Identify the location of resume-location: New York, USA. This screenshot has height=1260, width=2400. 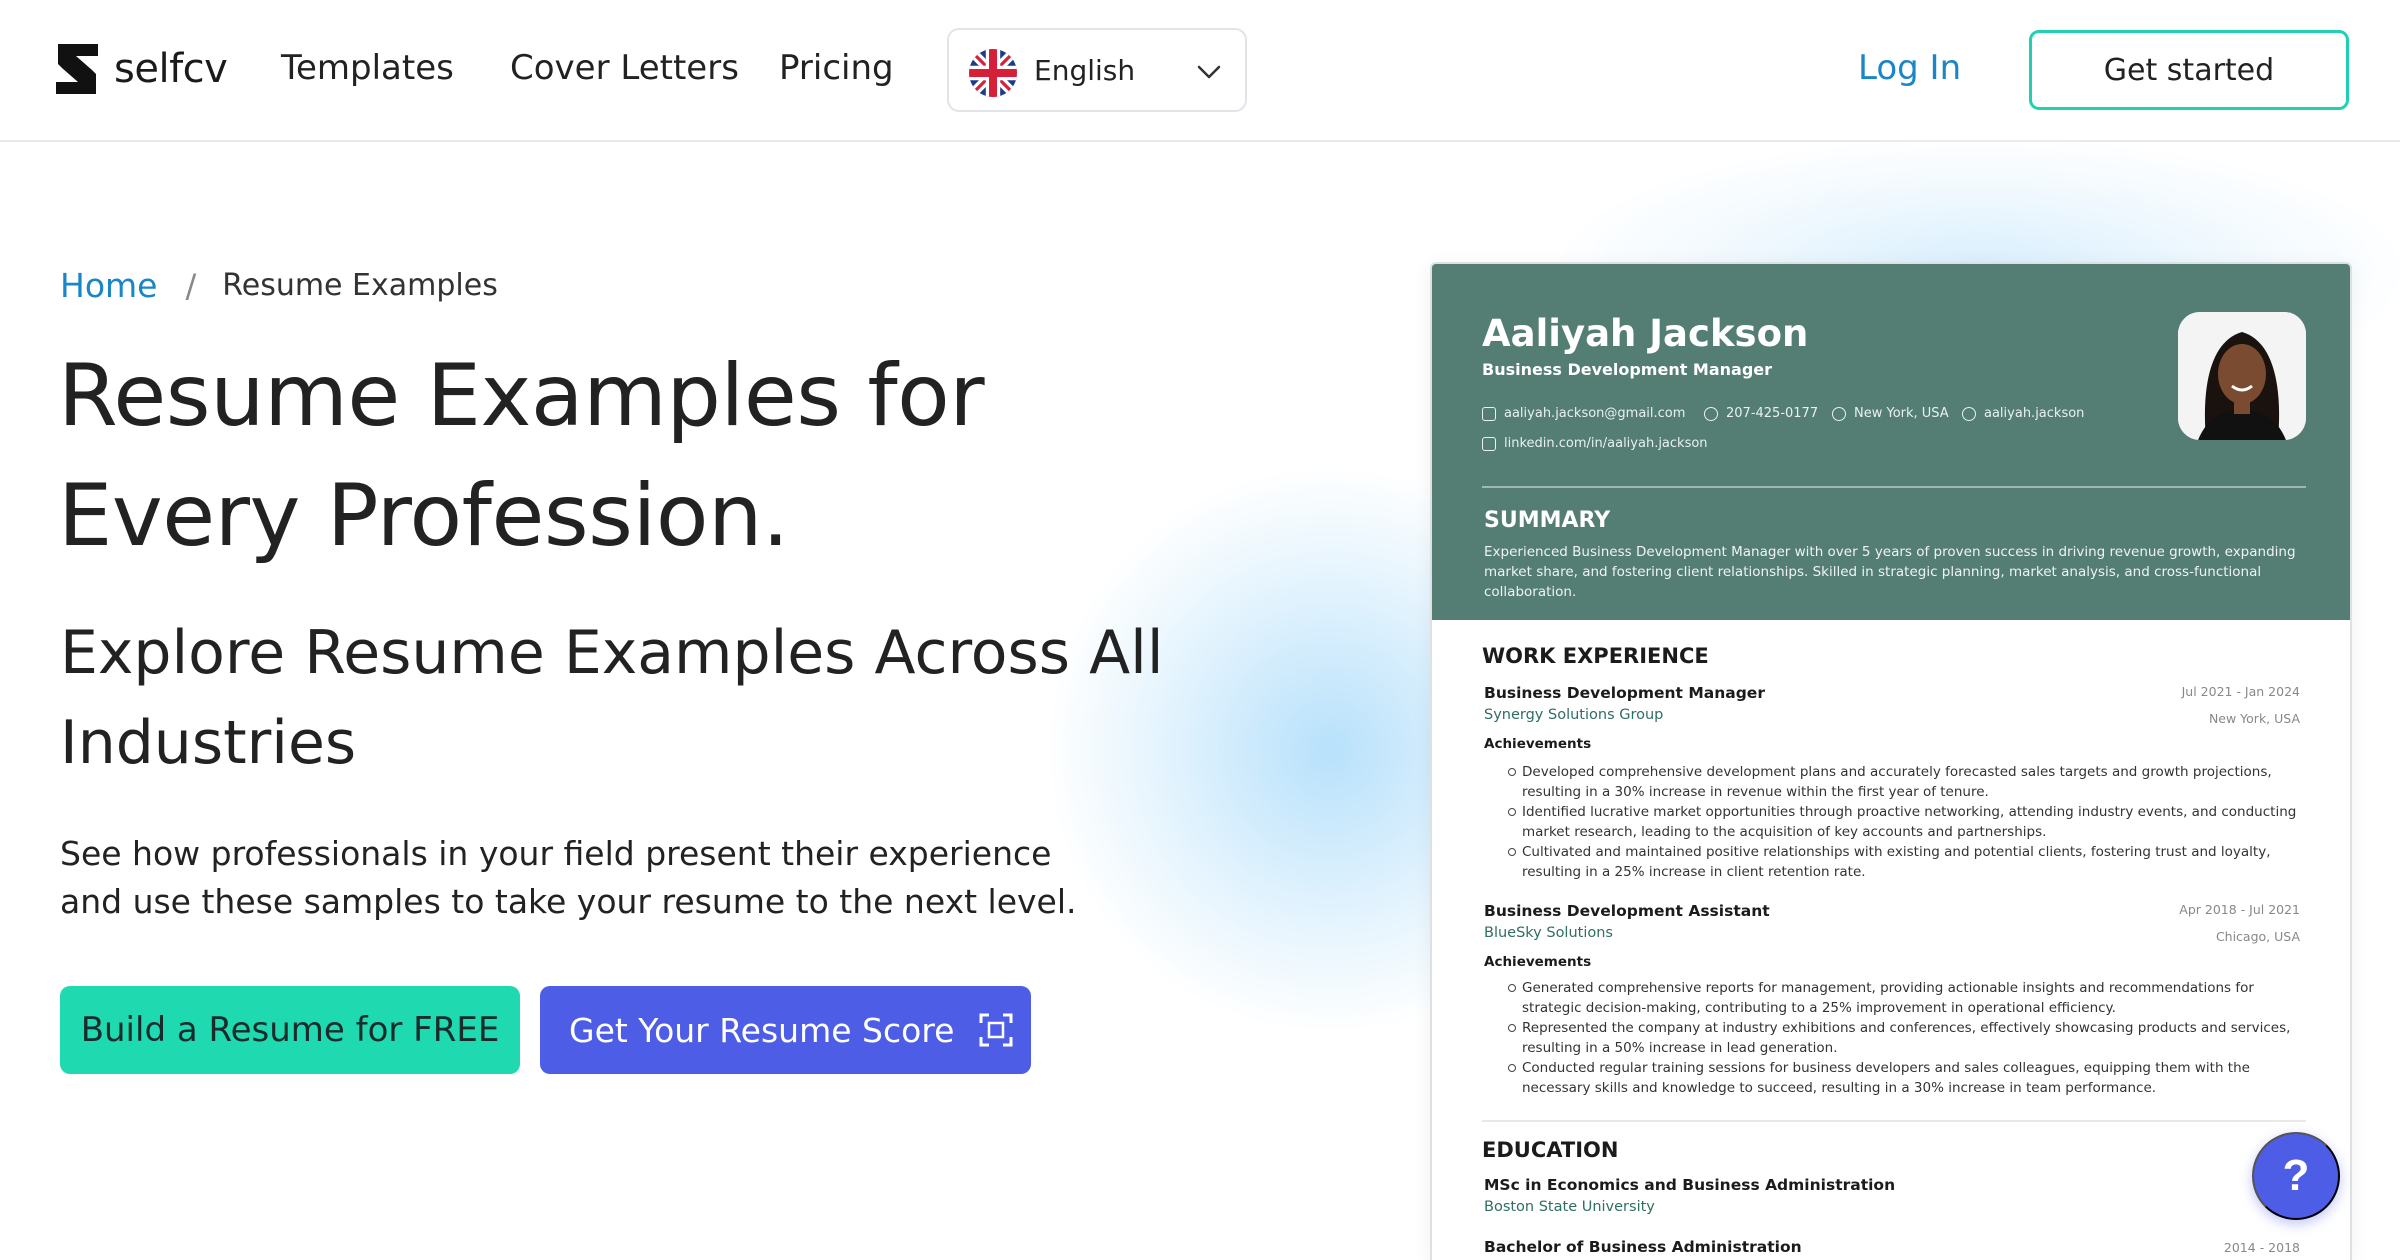
(1890, 413).